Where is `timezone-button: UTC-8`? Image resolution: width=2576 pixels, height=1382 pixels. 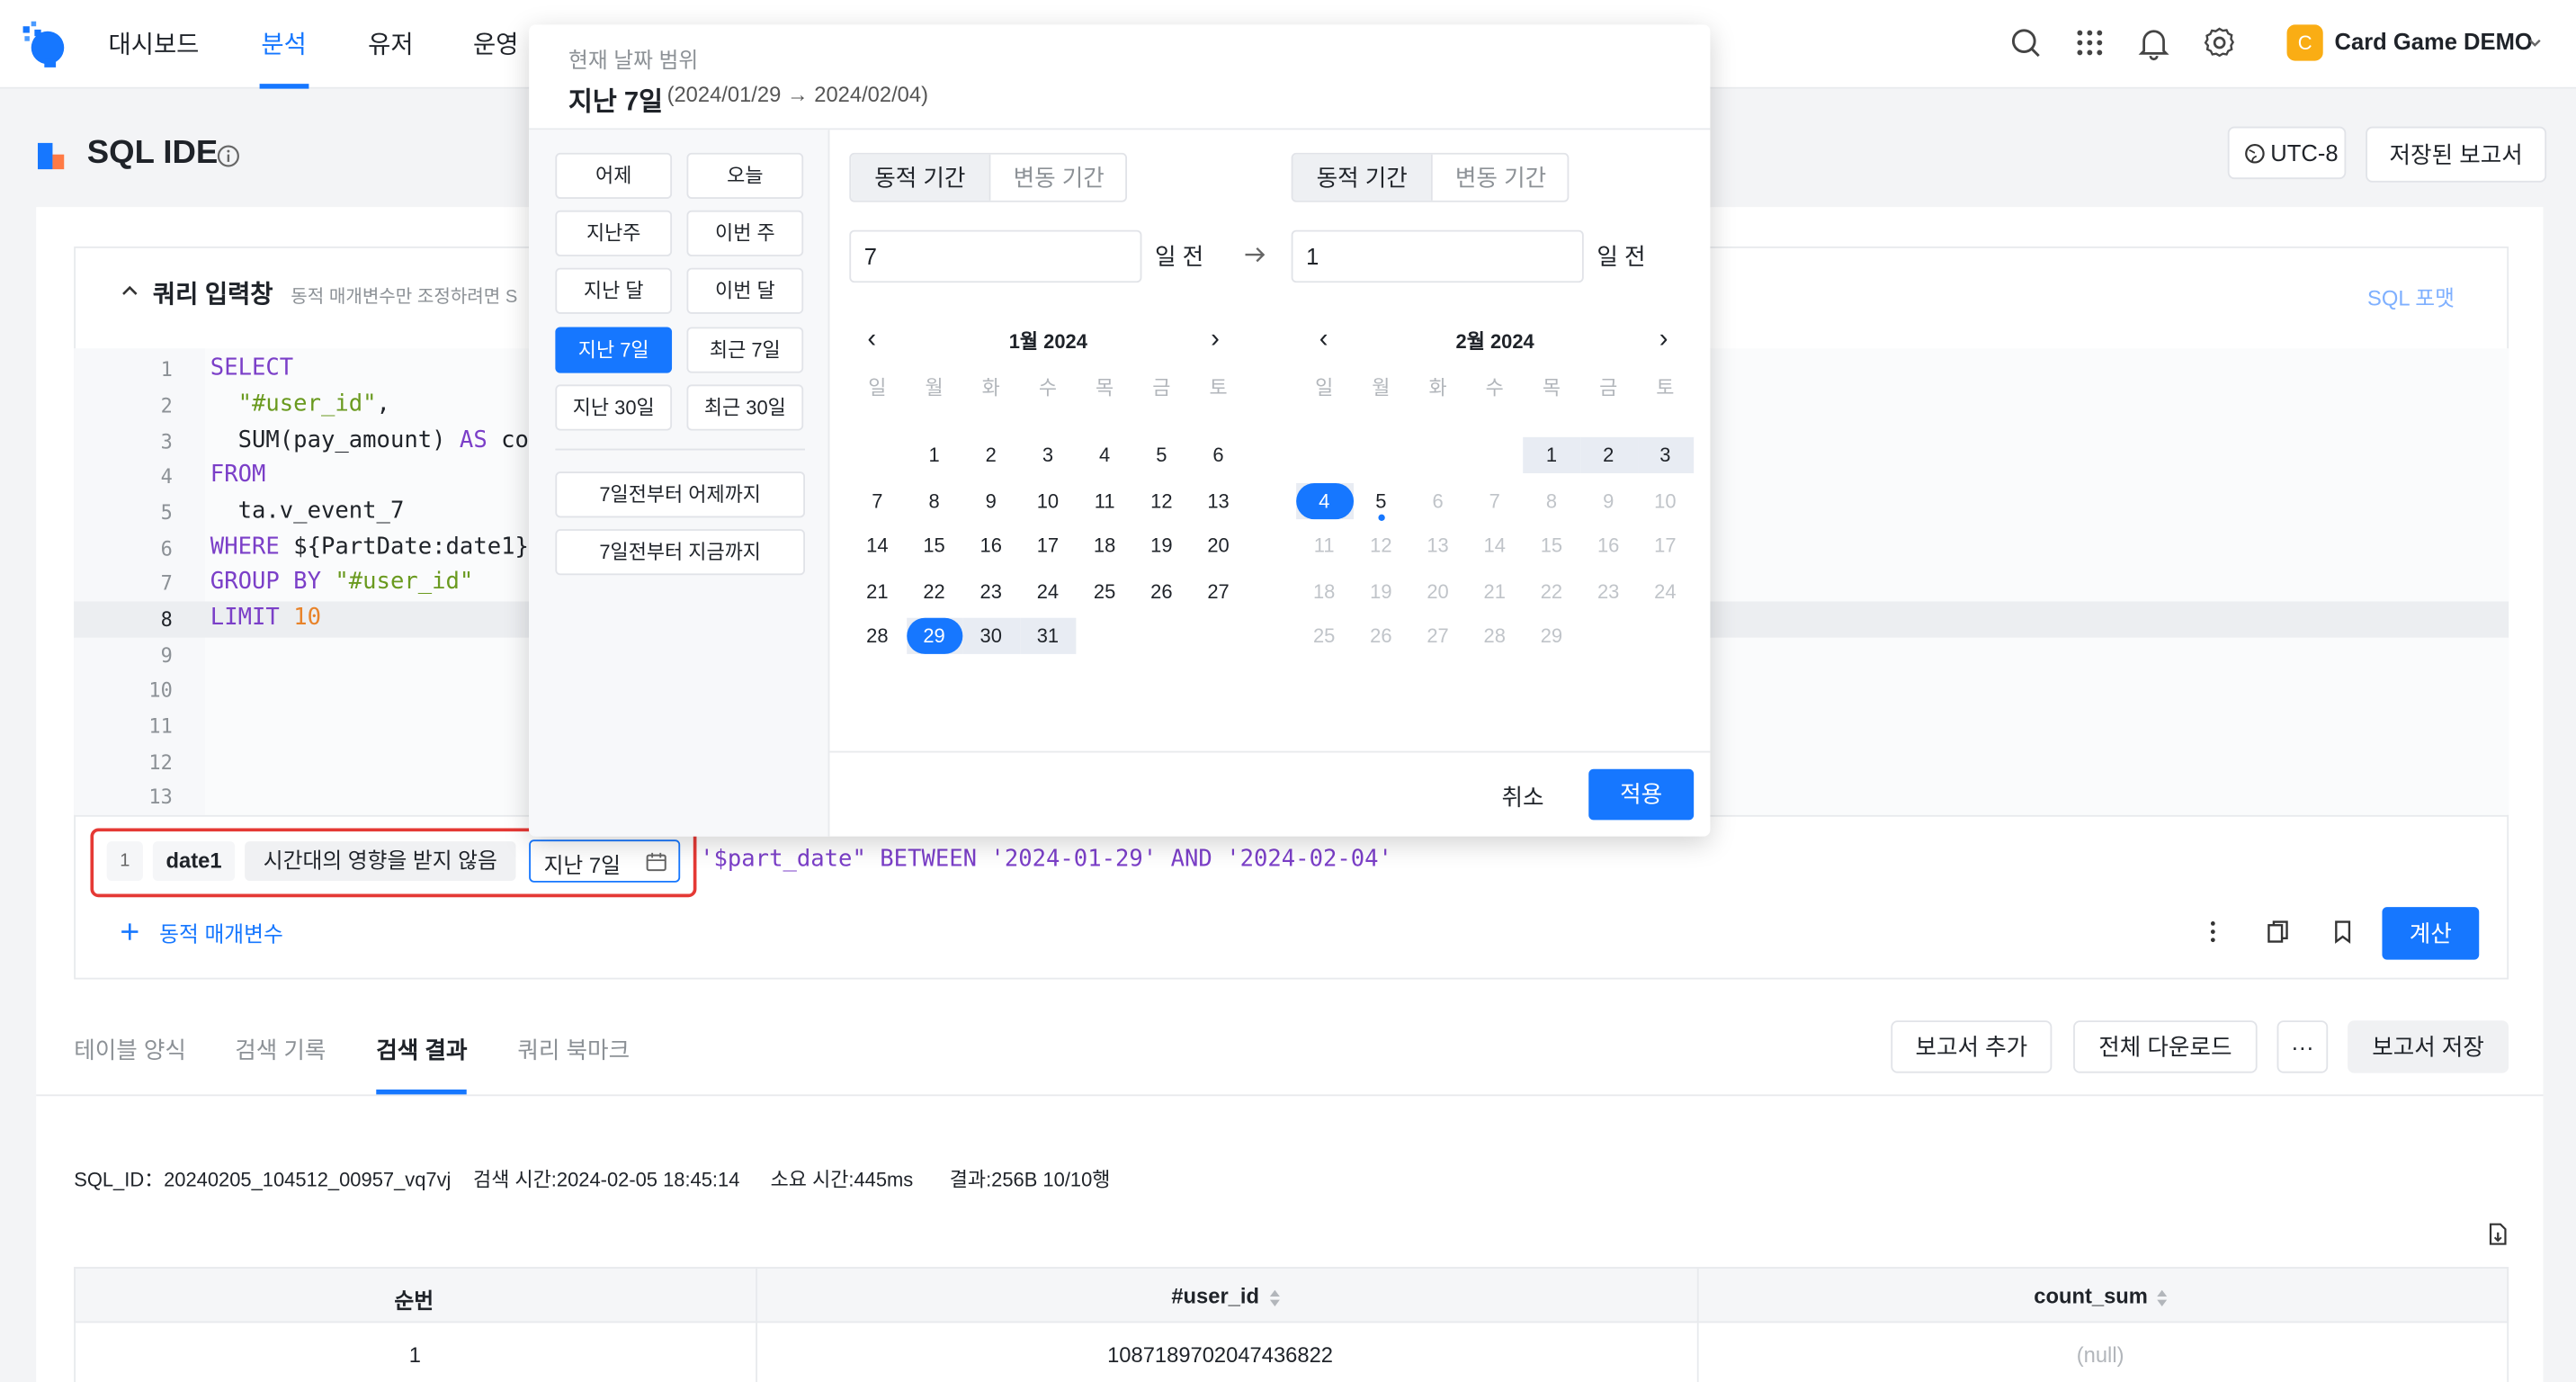 timezone-button: UTC-8 is located at coordinates (2287, 153).